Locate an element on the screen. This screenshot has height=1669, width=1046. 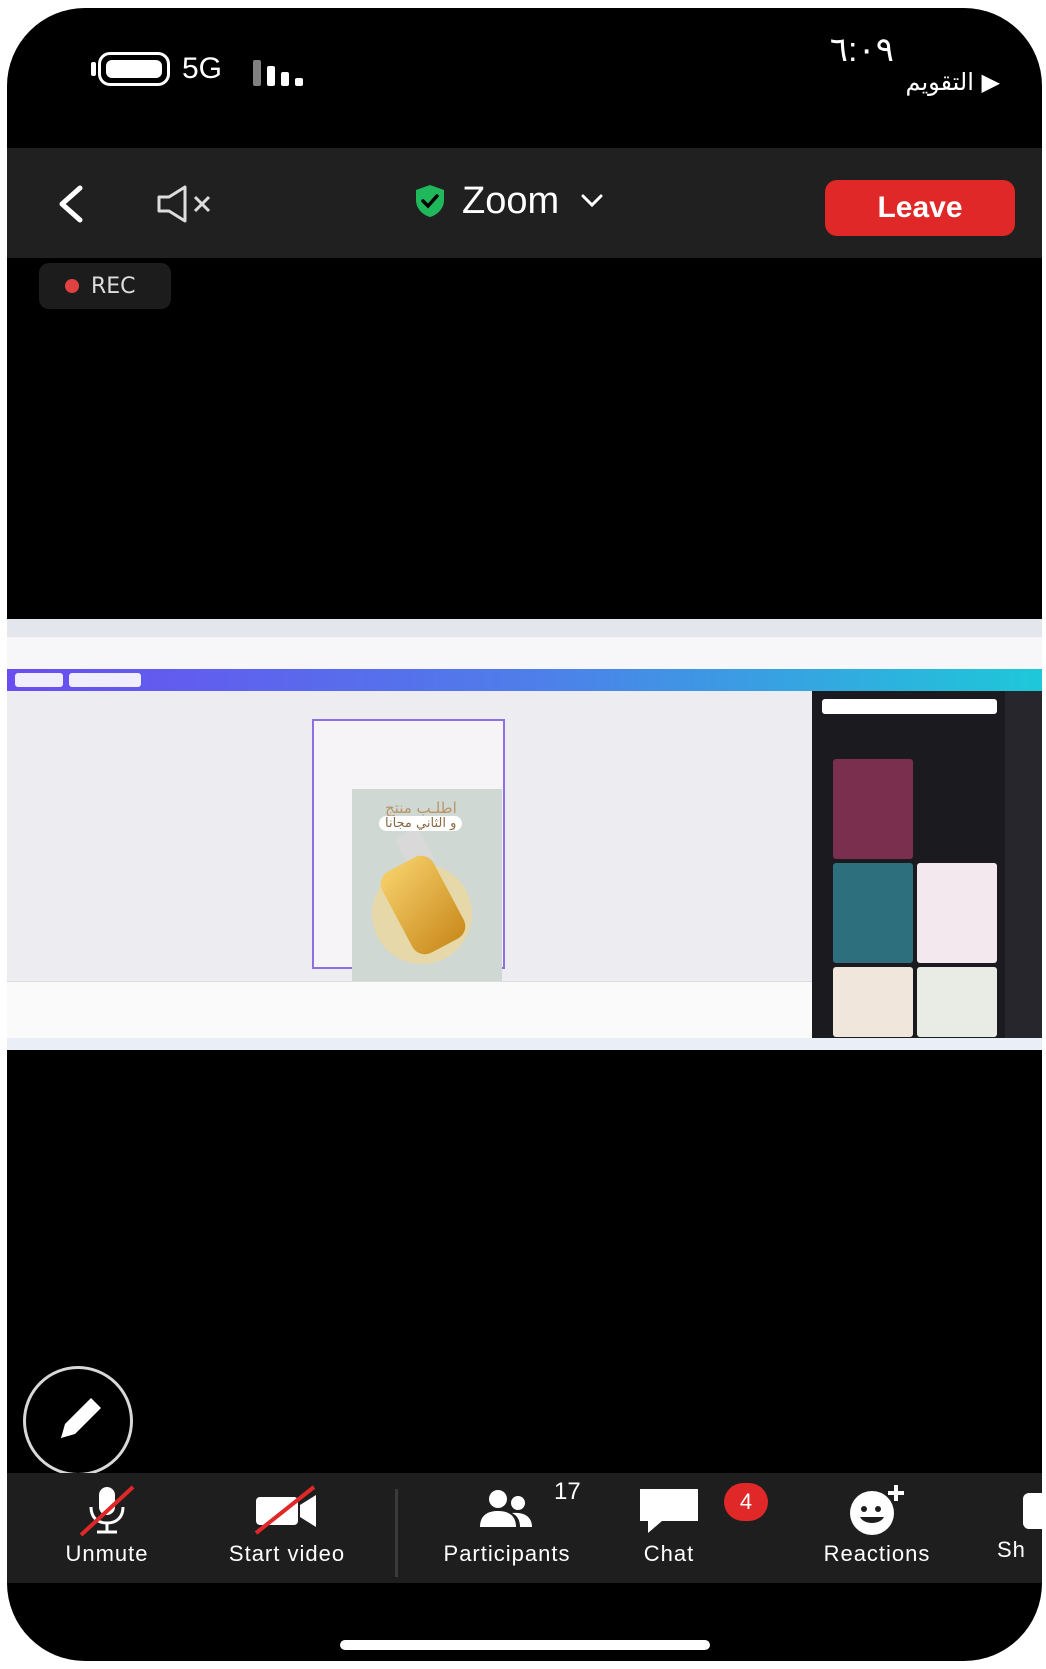
editor-share-button is located at coordinates (39, 680).